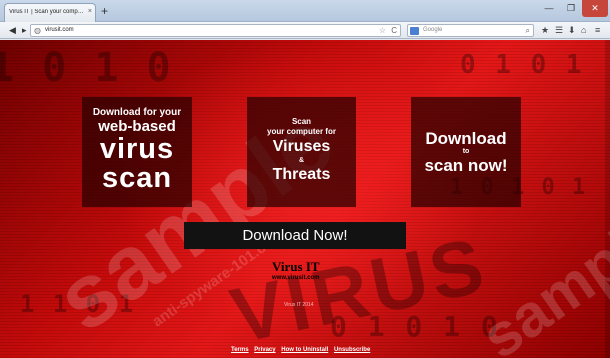  I want to click on background-binary: 0 1 0 1, so click(522, 65).